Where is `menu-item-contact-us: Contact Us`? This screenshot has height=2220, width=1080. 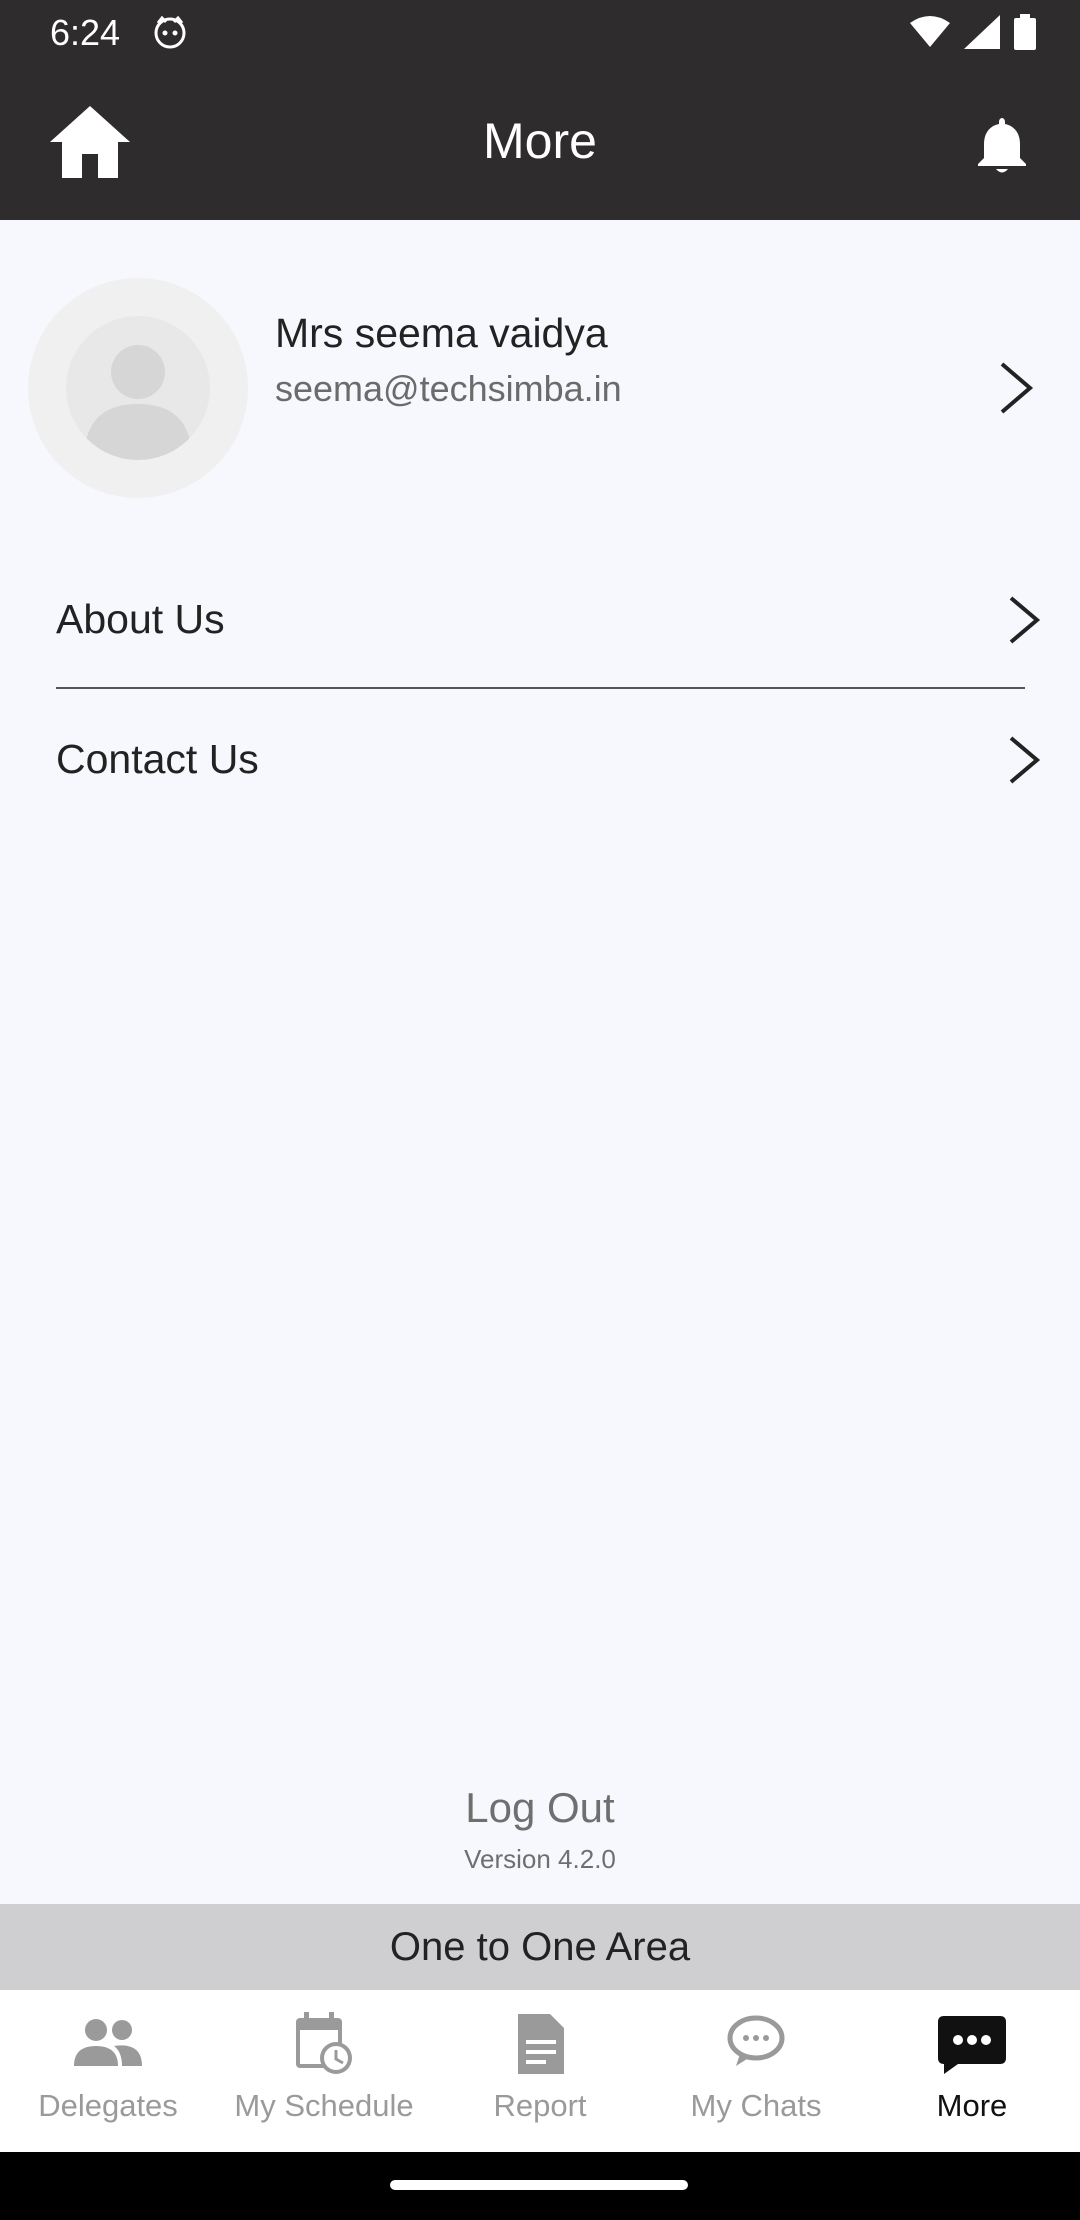 menu-item-contact-us: Contact Us is located at coordinates (548, 760).